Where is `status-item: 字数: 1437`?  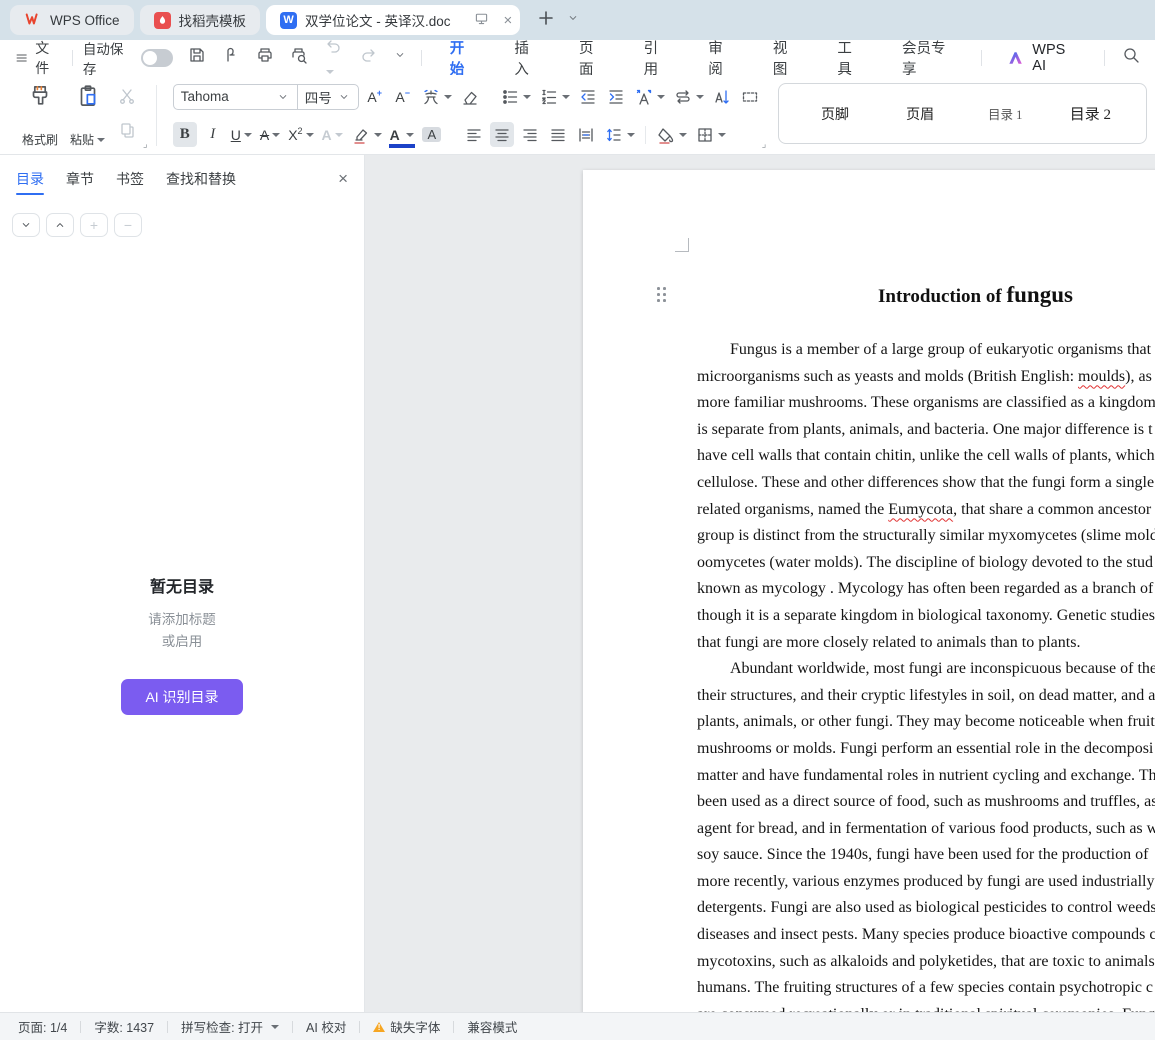
status-item: 字数: 1437 is located at coordinates (124, 1026).